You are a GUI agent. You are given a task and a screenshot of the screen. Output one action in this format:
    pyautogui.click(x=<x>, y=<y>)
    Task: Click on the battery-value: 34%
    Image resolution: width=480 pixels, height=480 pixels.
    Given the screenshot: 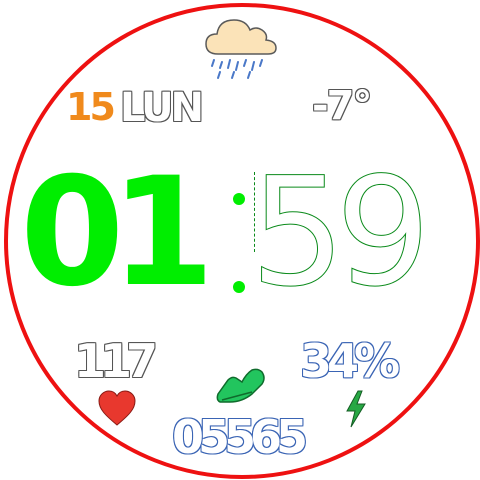 What is the action you would take?
    pyautogui.click(x=350, y=361)
    